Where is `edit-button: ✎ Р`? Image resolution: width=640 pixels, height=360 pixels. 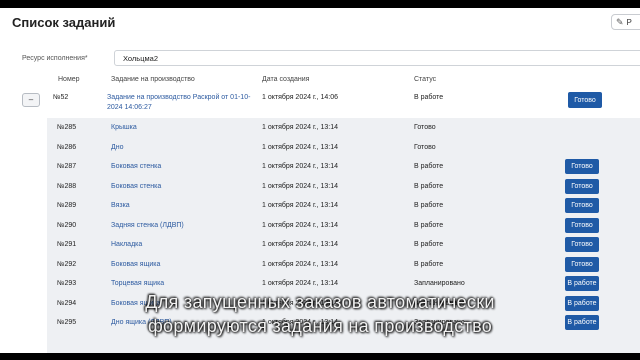
edit-button: ✎ Р is located at coordinates (625, 22).